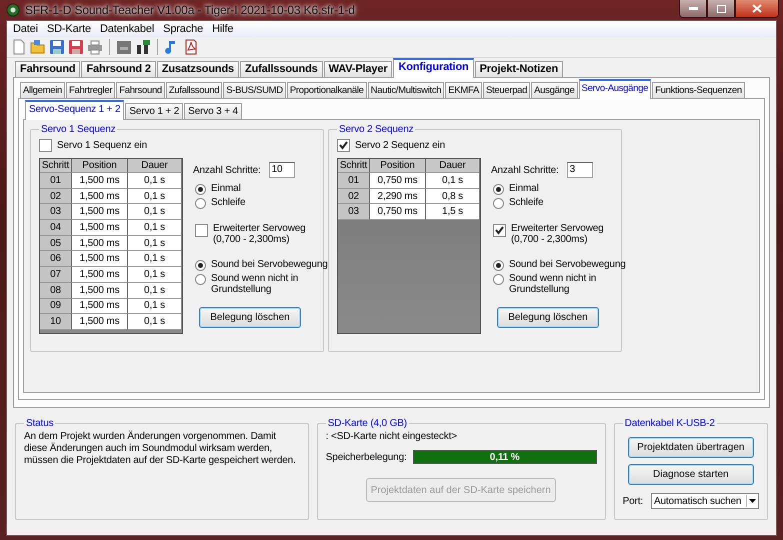 This screenshot has width=783, height=540. I want to click on field-label: Anzahl Schritte:, so click(525, 170).